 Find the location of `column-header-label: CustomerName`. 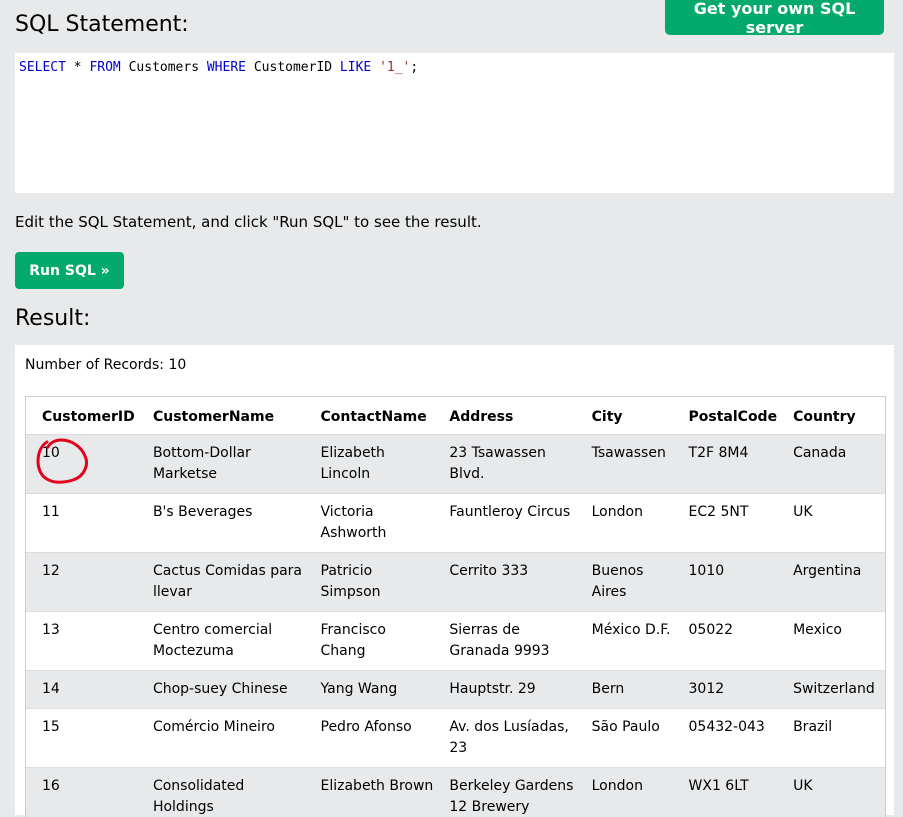

column-header-label: CustomerName is located at coordinates (221, 416).